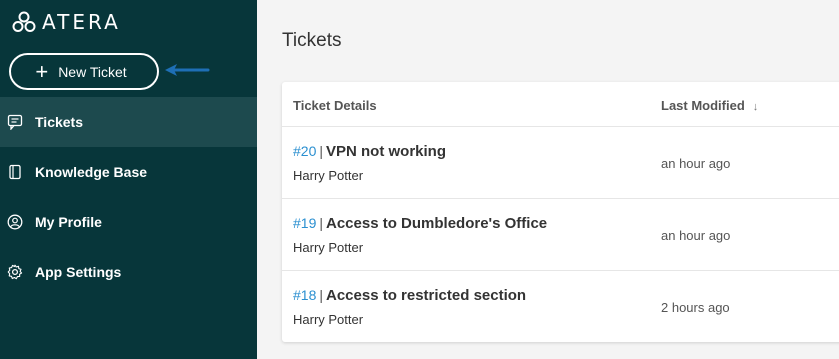 The image size is (839, 359). What do you see at coordinates (42, 71) in the screenshot?
I see `plus-icon: +` at bounding box center [42, 71].